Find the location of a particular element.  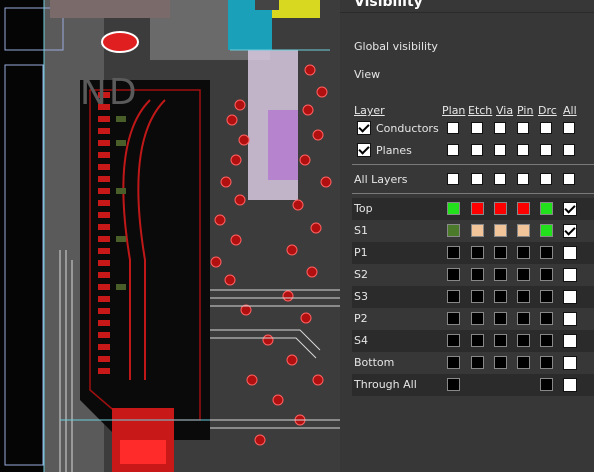

layer-label: Bottom is located at coordinates (374, 362).